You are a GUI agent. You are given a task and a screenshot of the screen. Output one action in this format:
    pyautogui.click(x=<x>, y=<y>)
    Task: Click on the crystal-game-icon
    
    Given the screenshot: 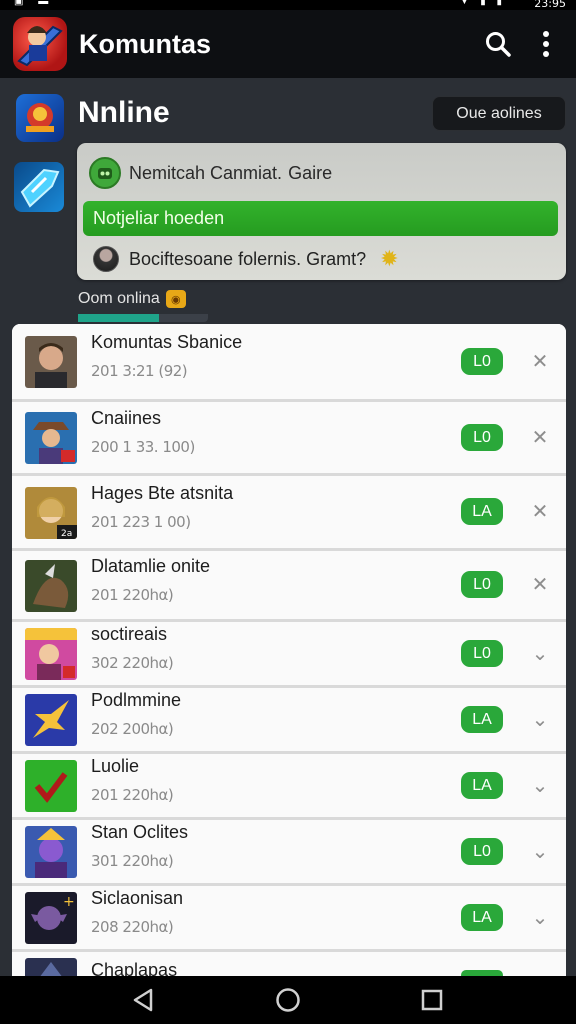 What is the action you would take?
    pyautogui.click(x=39, y=187)
    